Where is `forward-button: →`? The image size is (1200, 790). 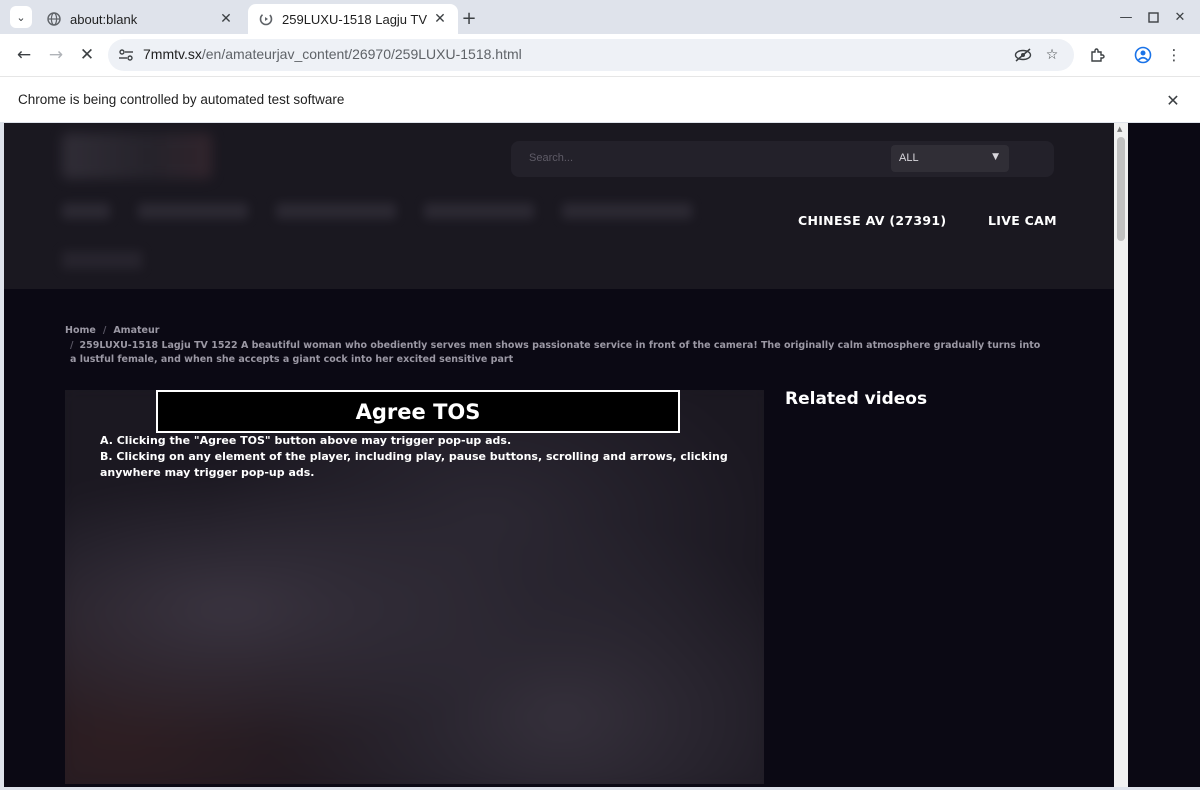
forward-button: → is located at coordinates (56, 55).